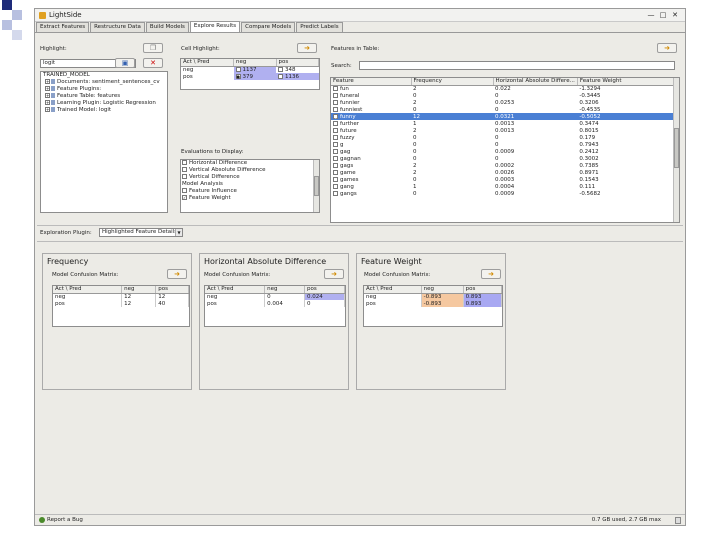 Image resolution: width=720 pixels, height=540 pixels. I want to click on table-cell: funeral, so click(371, 95).